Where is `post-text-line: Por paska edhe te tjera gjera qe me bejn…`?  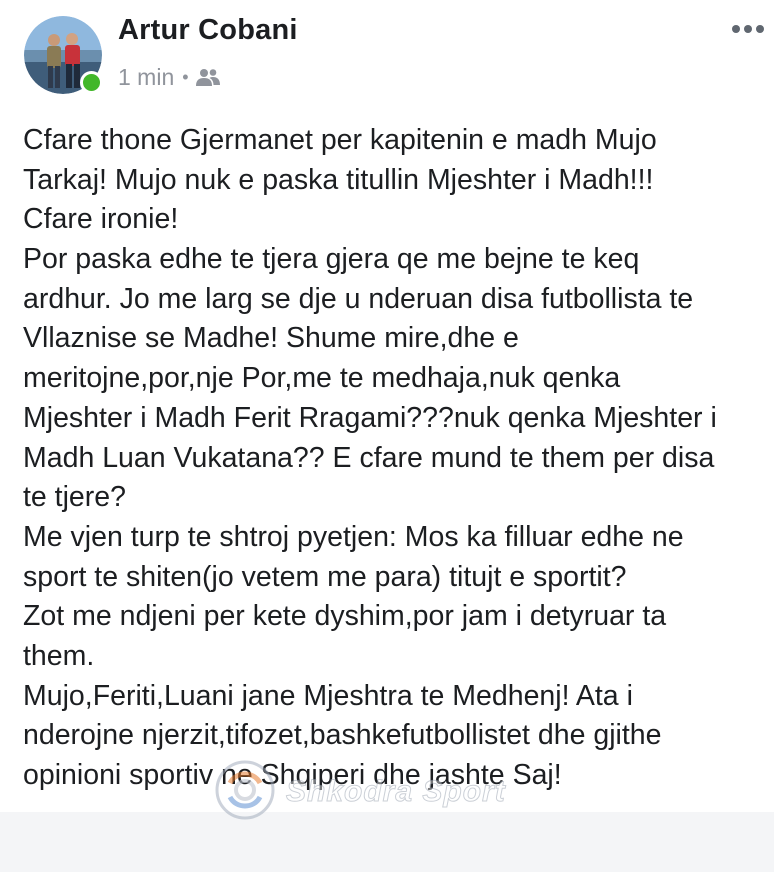
post-text-line: Por paska edhe te tjera gjera qe me bejn… is located at coordinates (331, 259).